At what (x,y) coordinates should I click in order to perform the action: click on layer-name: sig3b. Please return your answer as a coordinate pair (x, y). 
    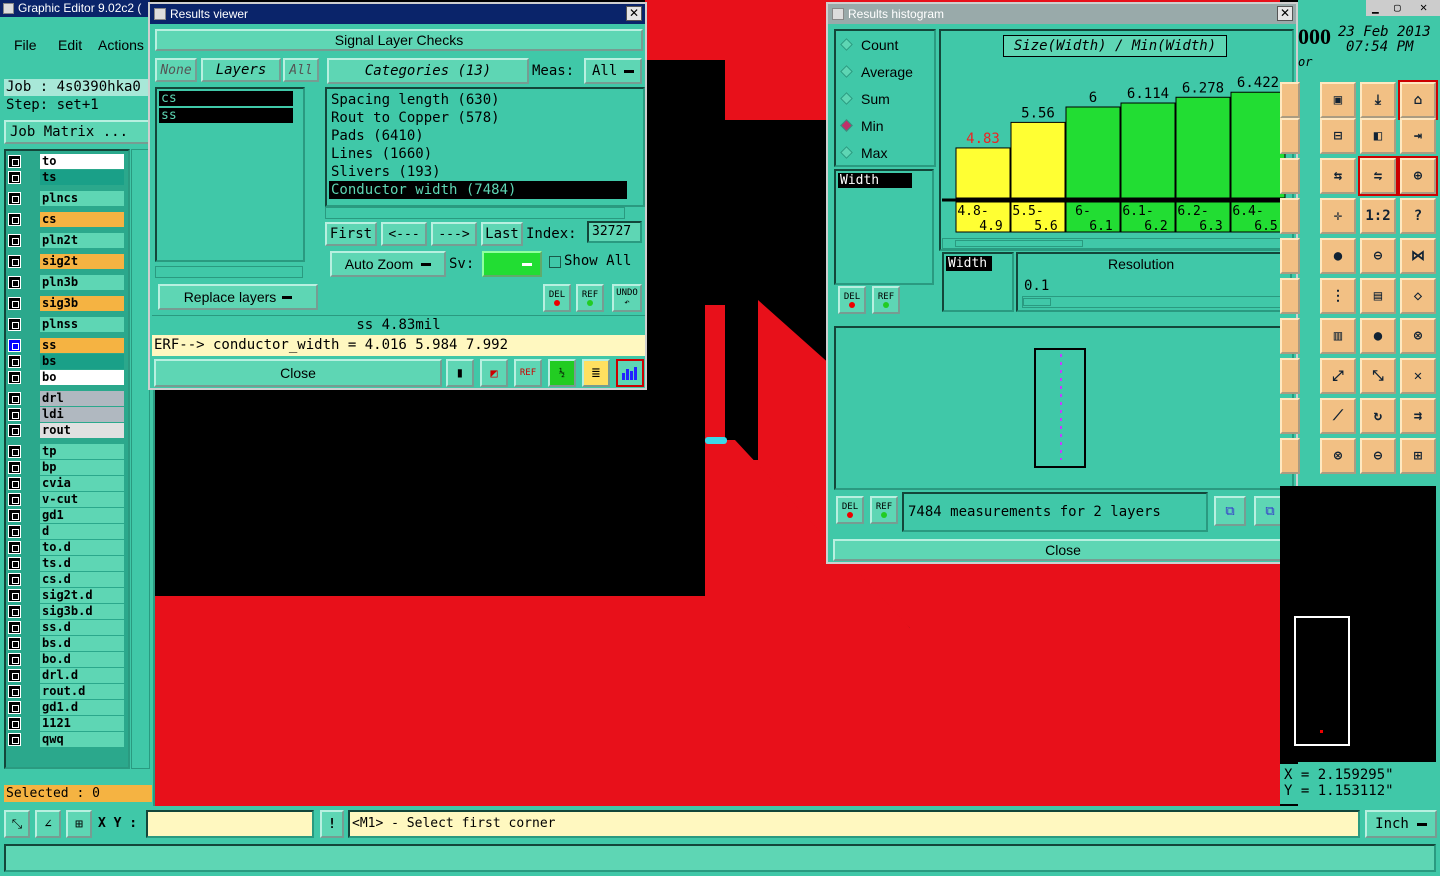
    Looking at the image, I should click on (82, 303).